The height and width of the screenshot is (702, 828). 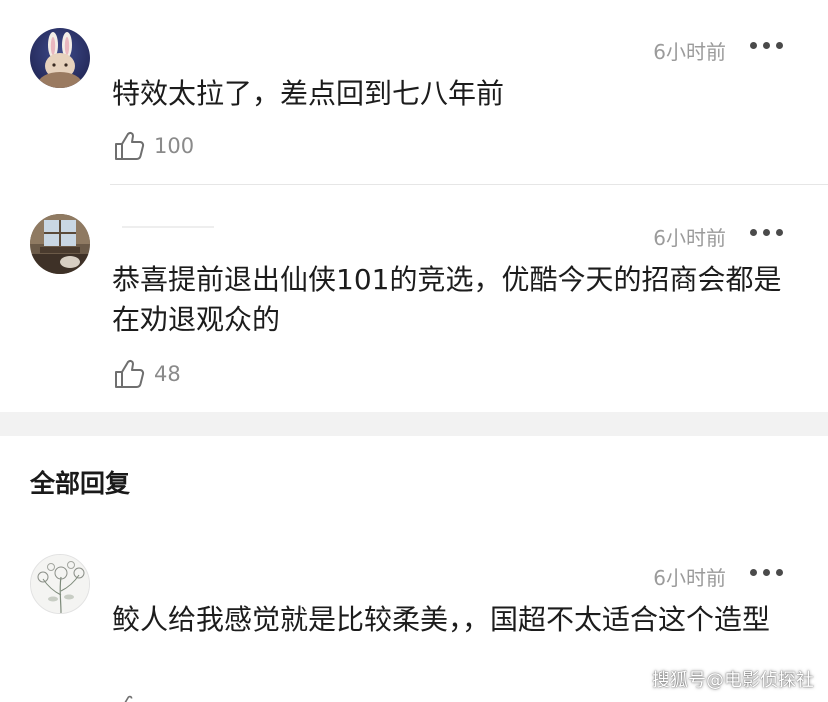 What do you see at coordinates (733, 680) in the screenshot?
I see `watermark: 搜狐号@电影侦探社` at bounding box center [733, 680].